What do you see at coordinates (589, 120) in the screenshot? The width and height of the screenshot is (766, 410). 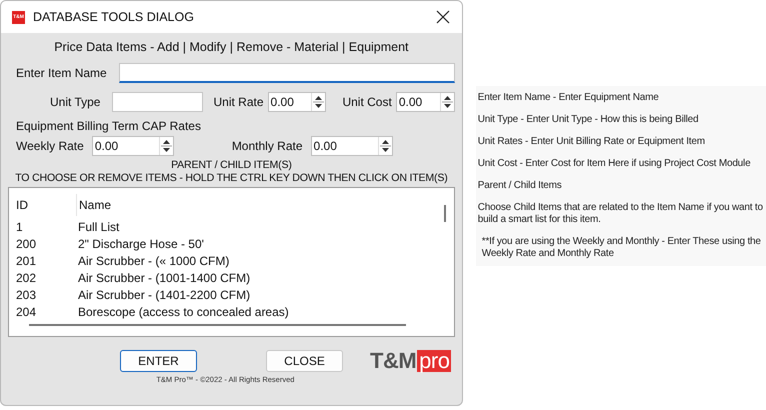 I see `help-note: Unit Type - Enter Unit Type - How this is being Billed` at bounding box center [589, 120].